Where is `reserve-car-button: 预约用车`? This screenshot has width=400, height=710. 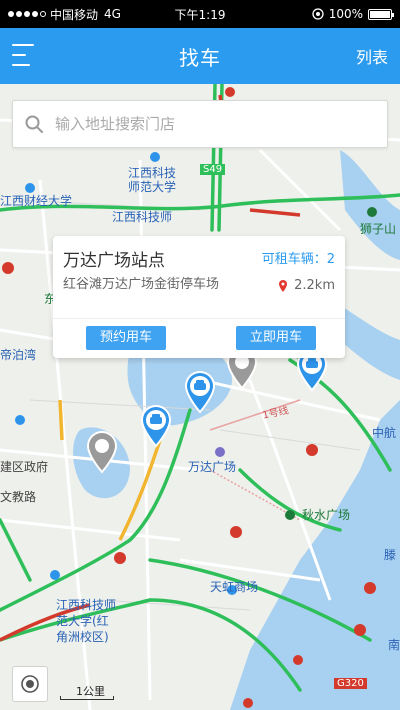
reserve-car-button: 预约用车 is located at coordinates (126, 338).